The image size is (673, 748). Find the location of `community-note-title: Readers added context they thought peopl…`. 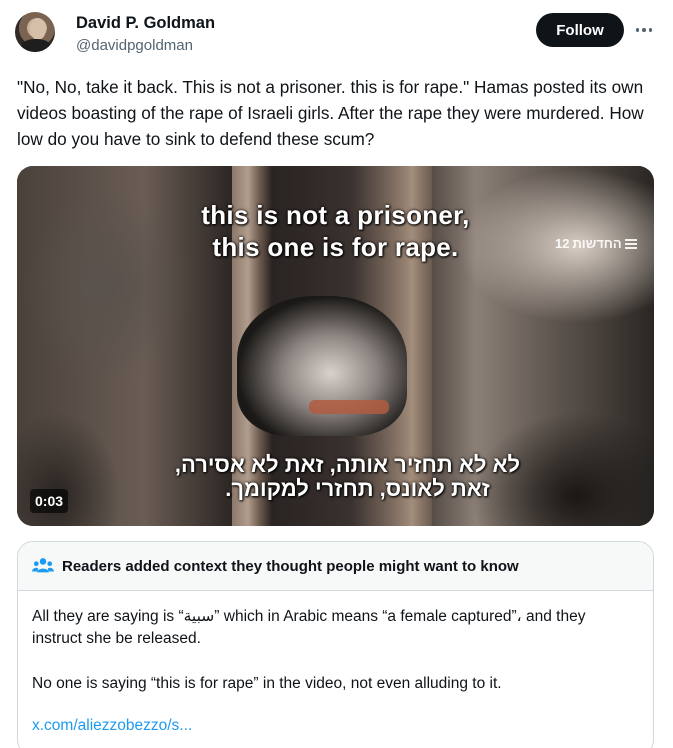

community-note-title: Readers added context they thought peopl… is located at coordinates (290, 566).